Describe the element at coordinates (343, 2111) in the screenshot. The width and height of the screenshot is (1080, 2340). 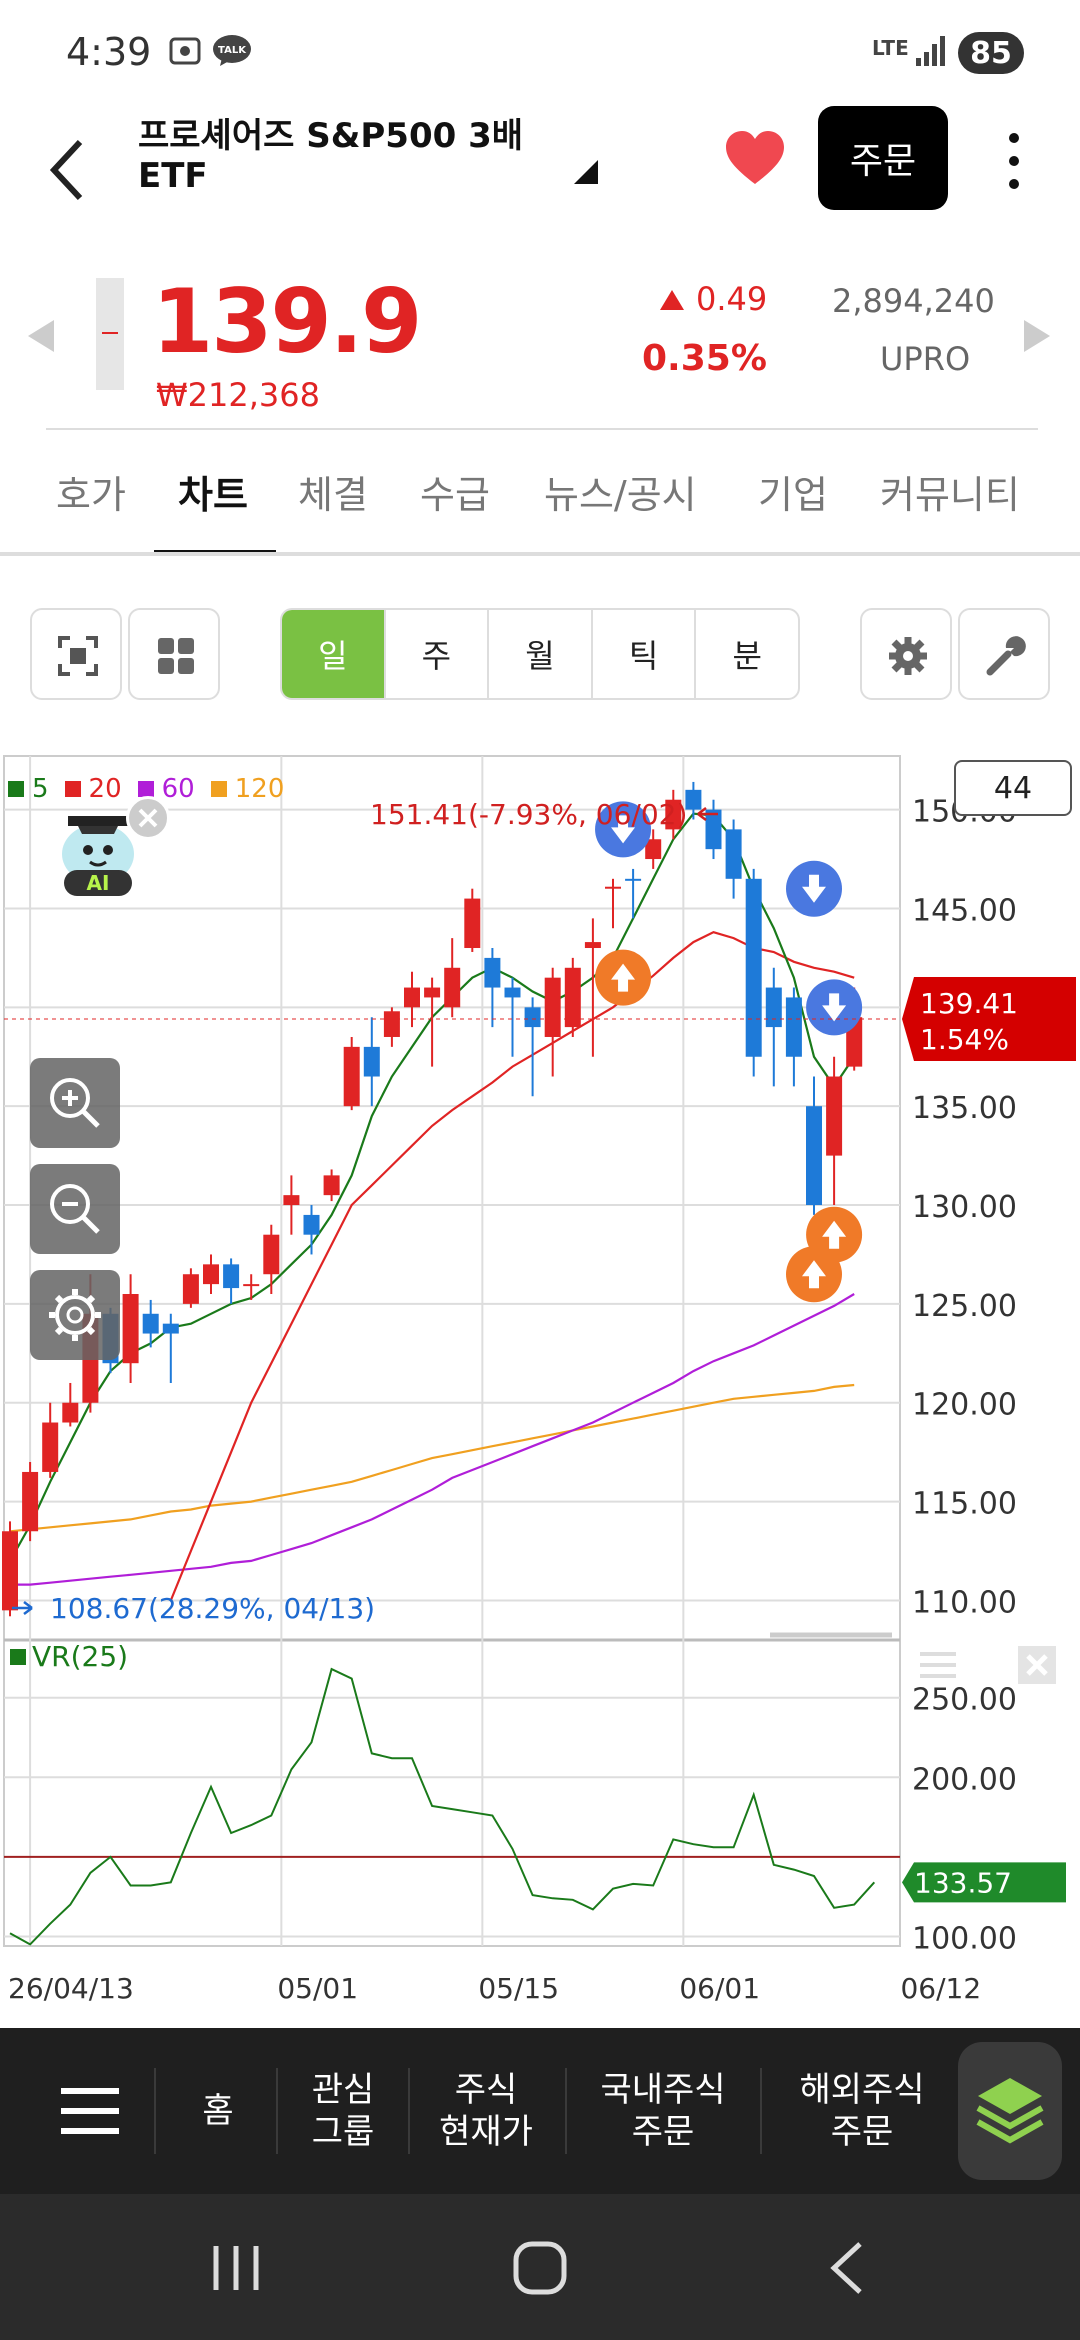
I see `nav-watch-group: 관심 그룹` at that location.